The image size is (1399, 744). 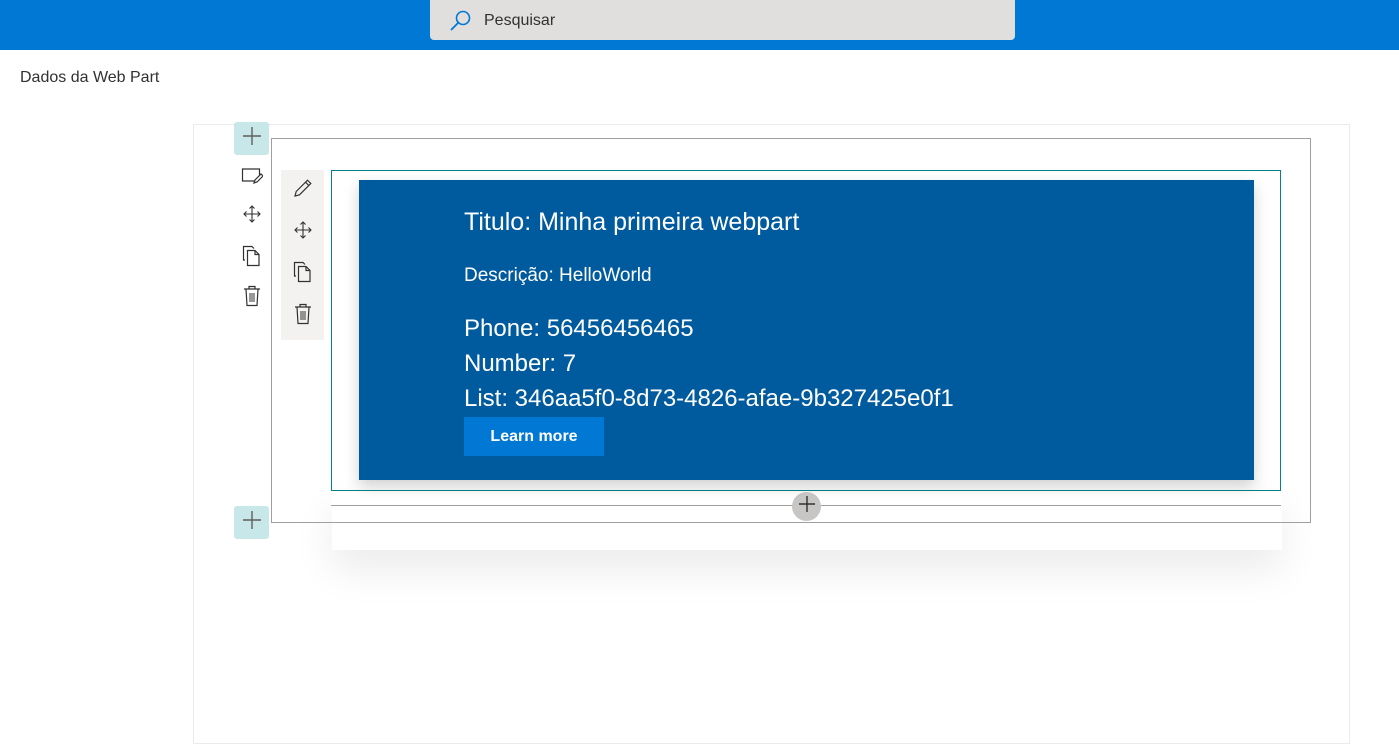 I want to click on delete-webpart-button, so click(x=303, y=316).